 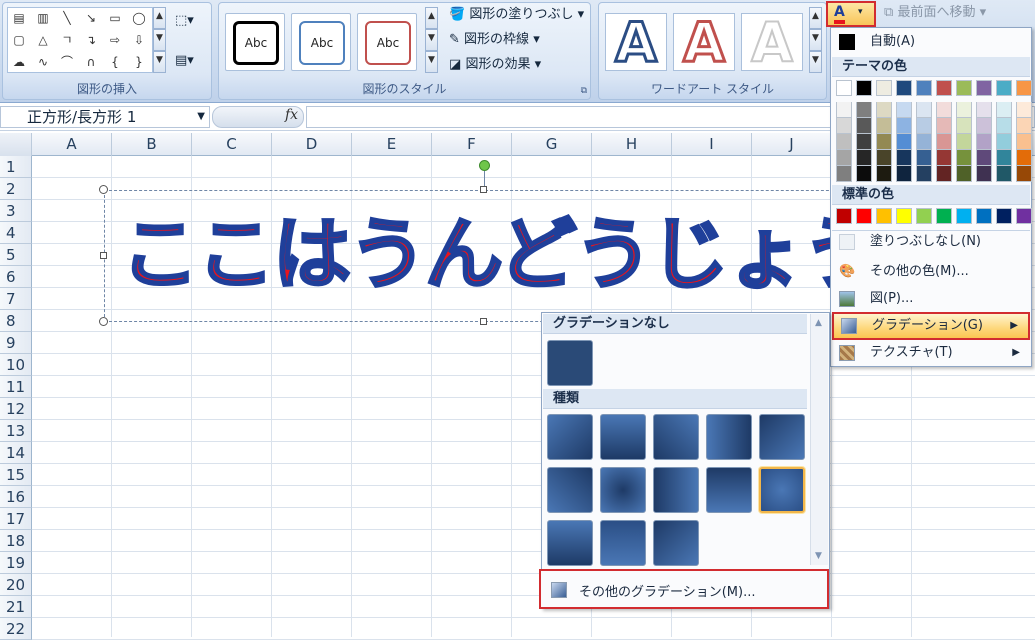 I want to click on vertical-textbox-icon: ▥, so click(x=43, y=18).